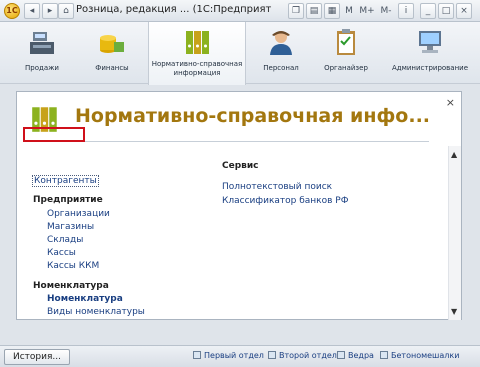  I want to click on maximize-button: □, so click(446, 11).